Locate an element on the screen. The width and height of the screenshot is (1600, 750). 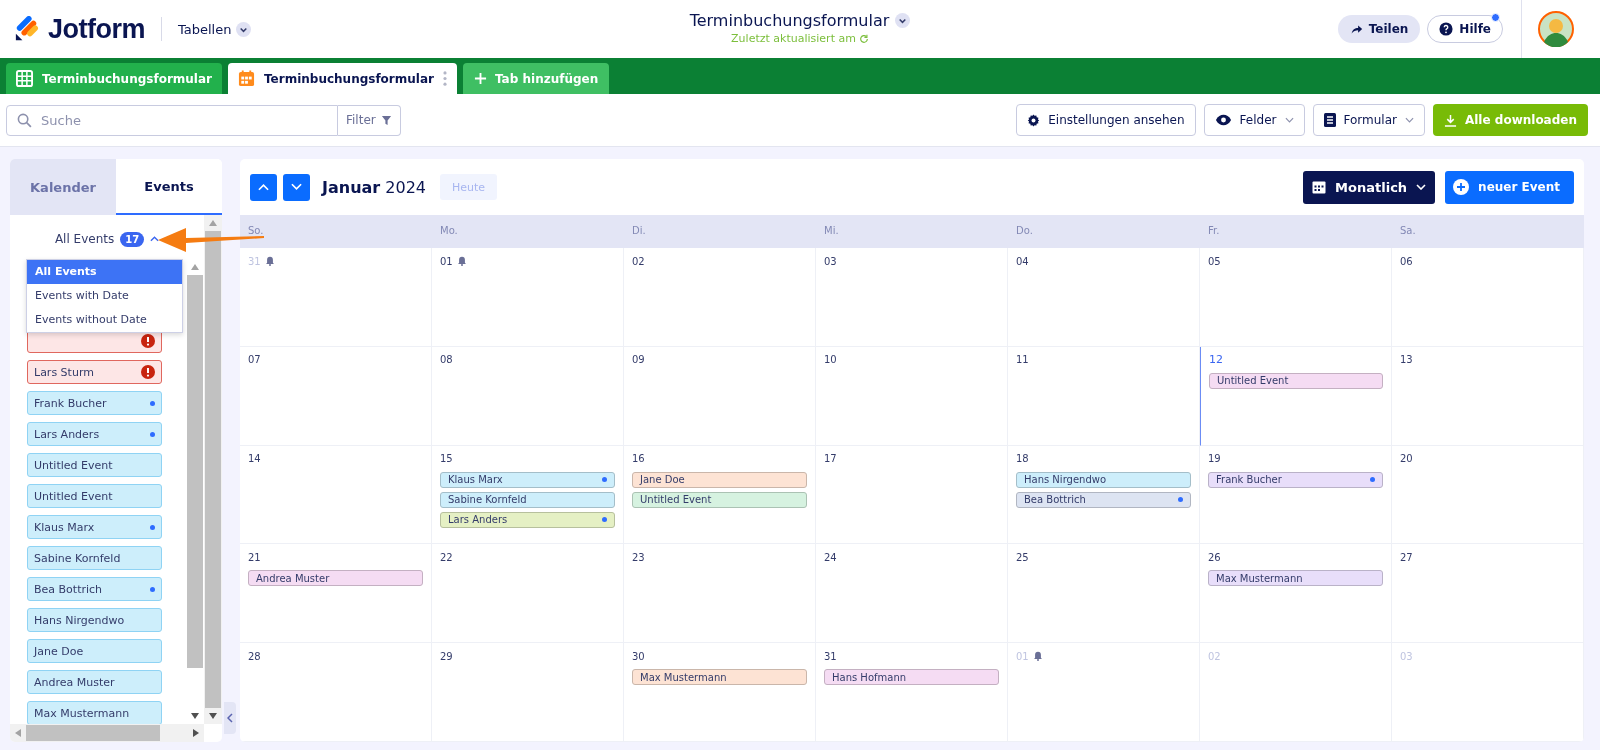
day-cell: 19 Frank Bucher is located at coordinates (1296, 495).